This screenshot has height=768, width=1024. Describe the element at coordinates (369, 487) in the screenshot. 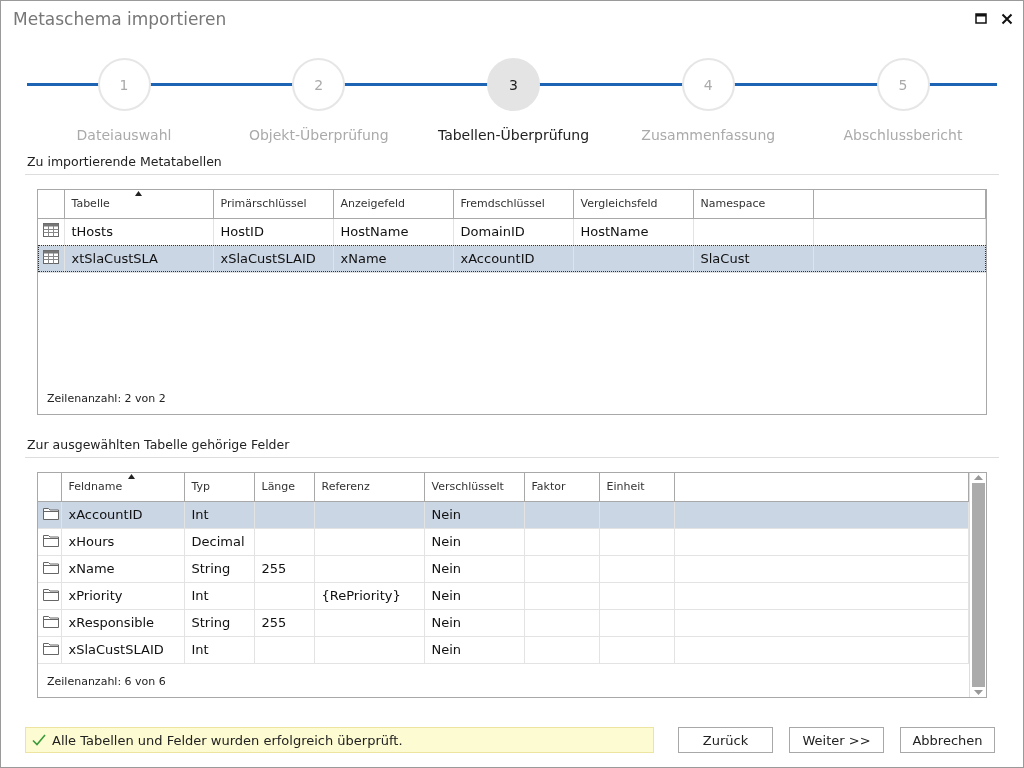

I see `column-header: Referenz` at that location.